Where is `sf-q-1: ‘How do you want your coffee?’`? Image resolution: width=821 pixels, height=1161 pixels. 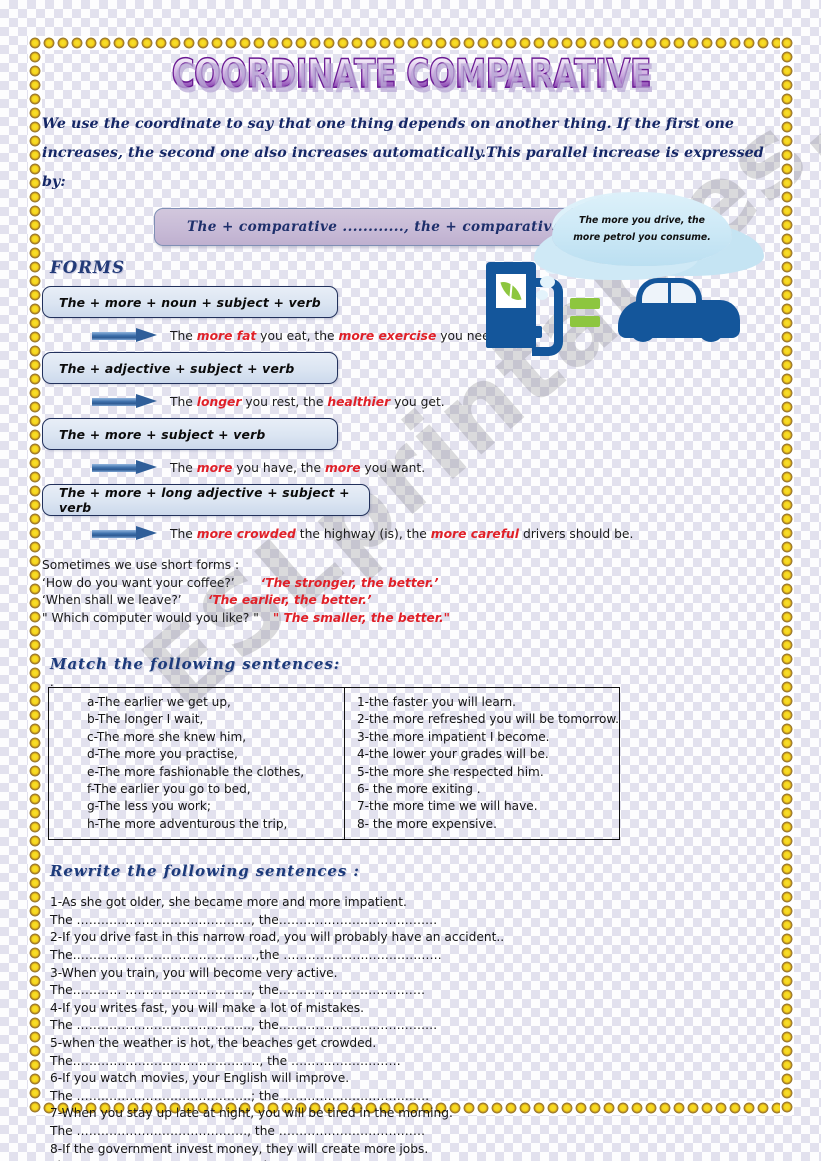
sf-q-1: ‘How do you want your coffee?’ is located at coordinates (138, 582).